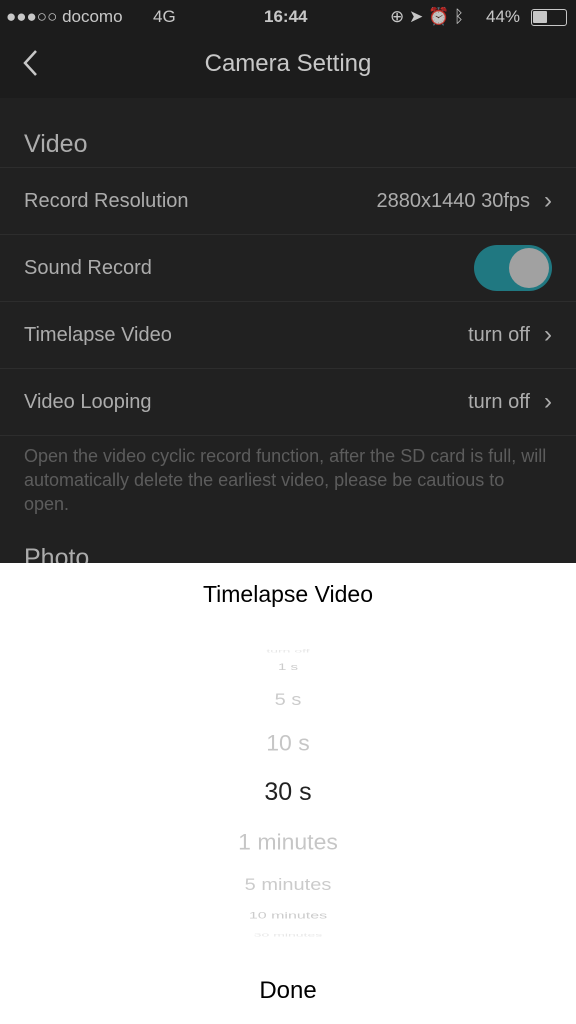 The height and width of the screenshot is (1024, 576). I want to click on picker-option: 10 minutes, so click(288, 916).